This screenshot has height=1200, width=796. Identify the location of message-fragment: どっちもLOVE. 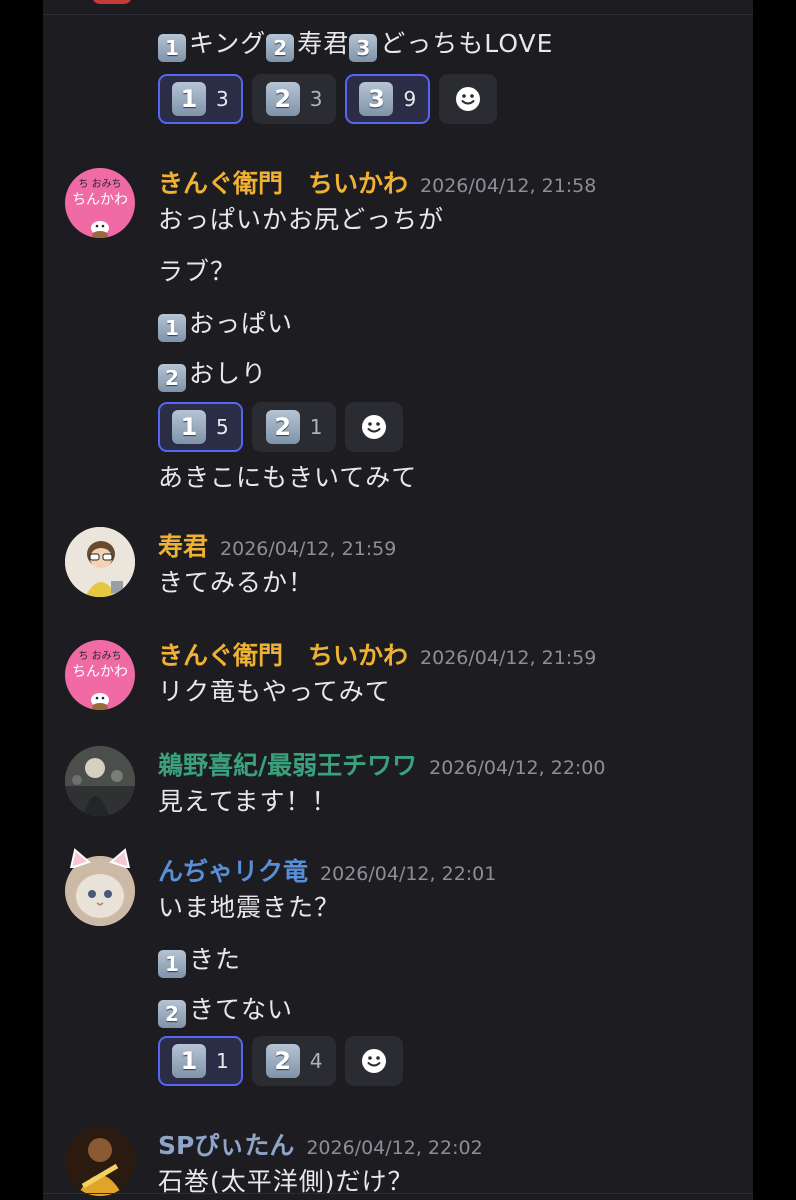
(467, 43).